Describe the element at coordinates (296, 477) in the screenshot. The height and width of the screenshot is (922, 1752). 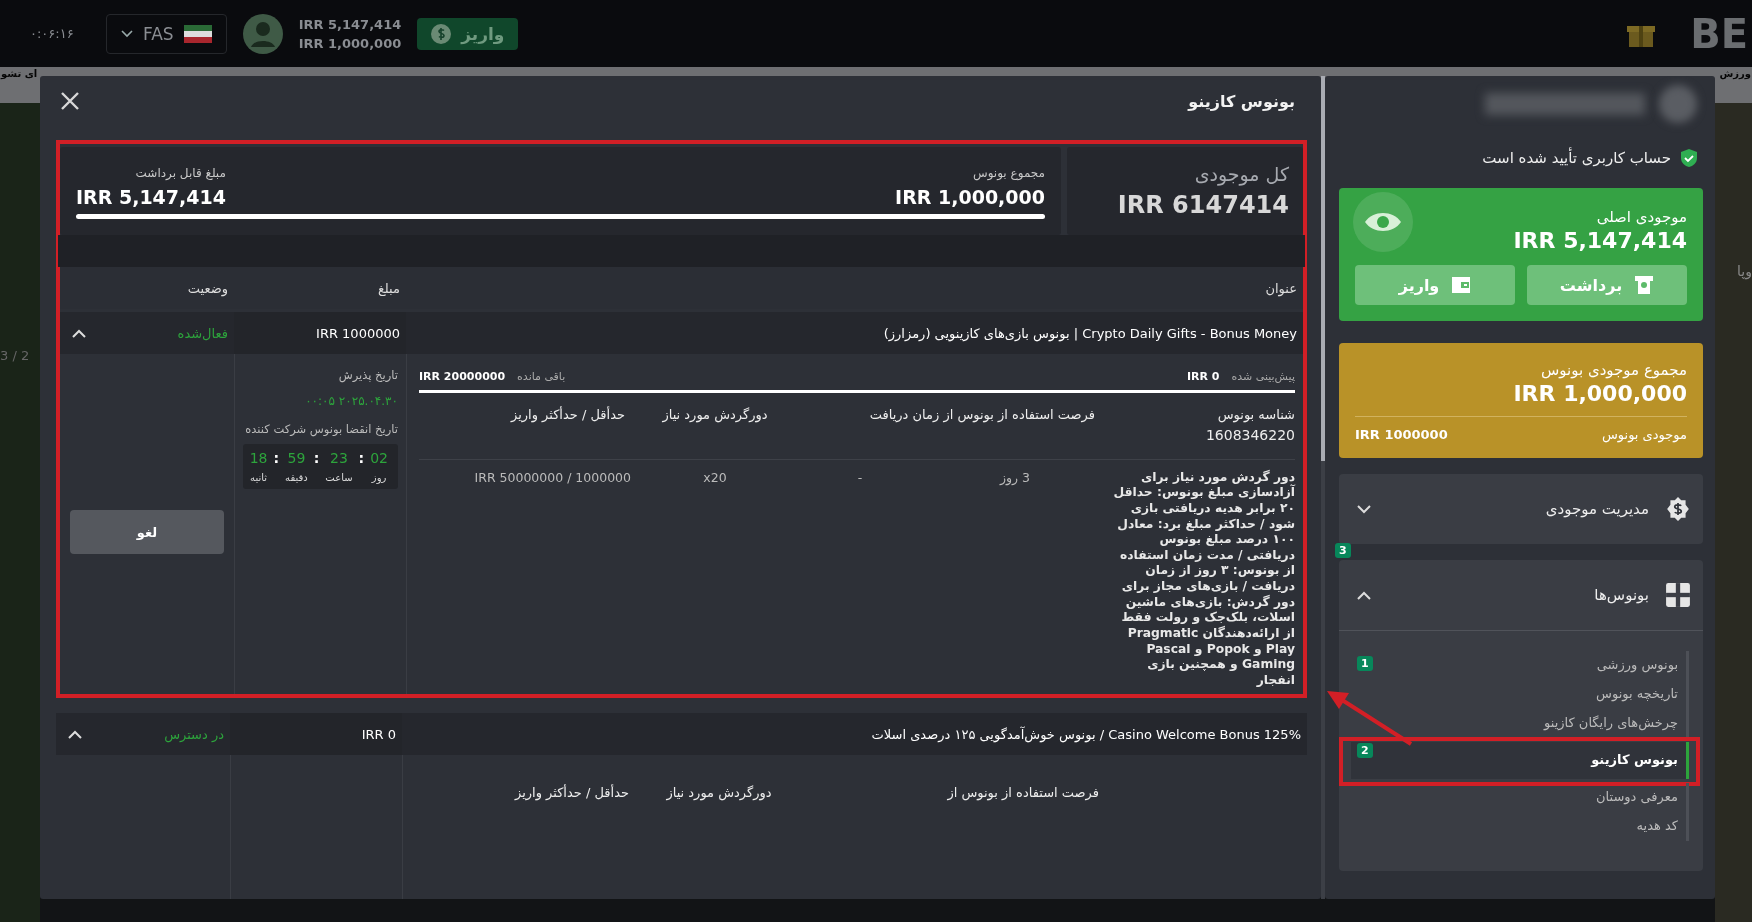
I see `countdown-unit: دقیقه` at that location.